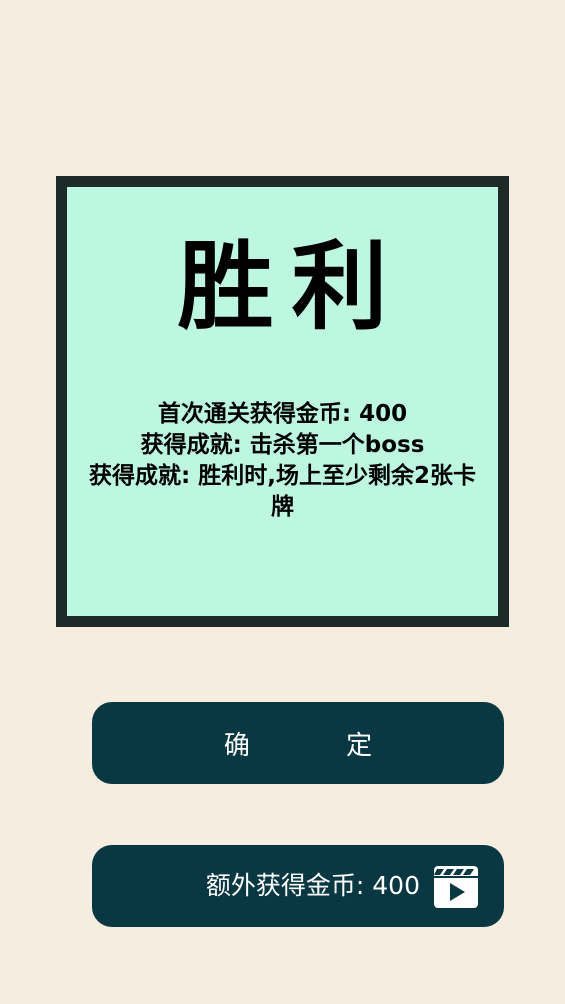 The height and width of the screenshot is (1004, 565). I want to click on reward-first-clear-coins: 首次通关获得金币: 400, so click(282, 414).